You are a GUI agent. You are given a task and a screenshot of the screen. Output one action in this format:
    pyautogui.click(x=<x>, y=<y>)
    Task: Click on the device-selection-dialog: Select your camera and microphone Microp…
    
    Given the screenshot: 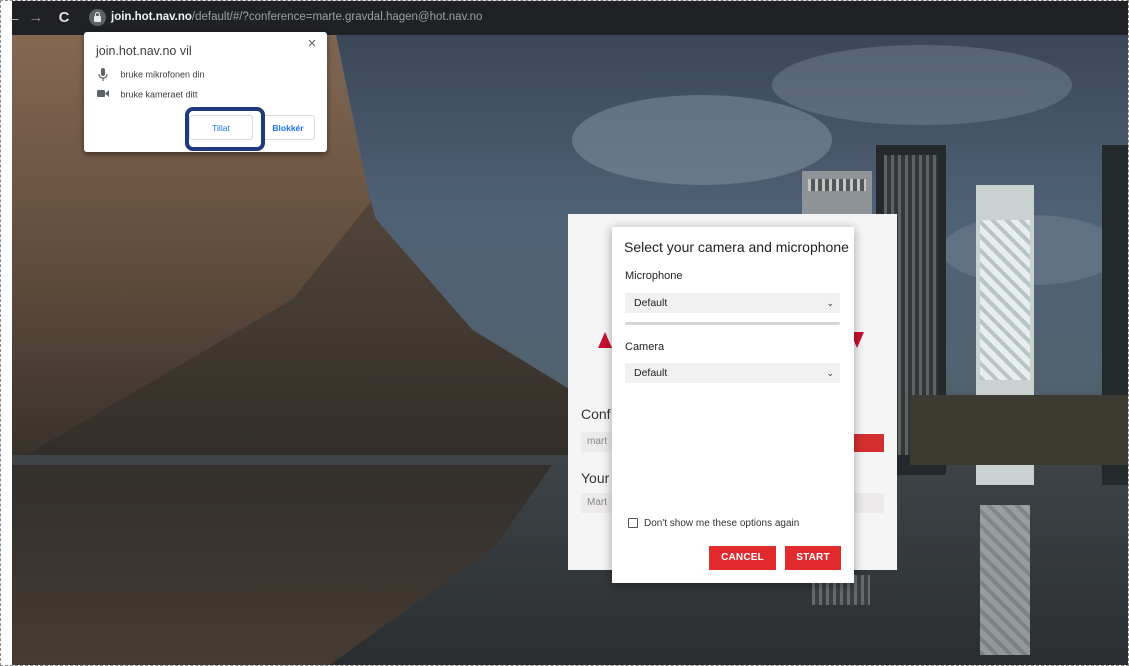 What is the action you would take?
    pyautogui.click(x=733, y=405)
    